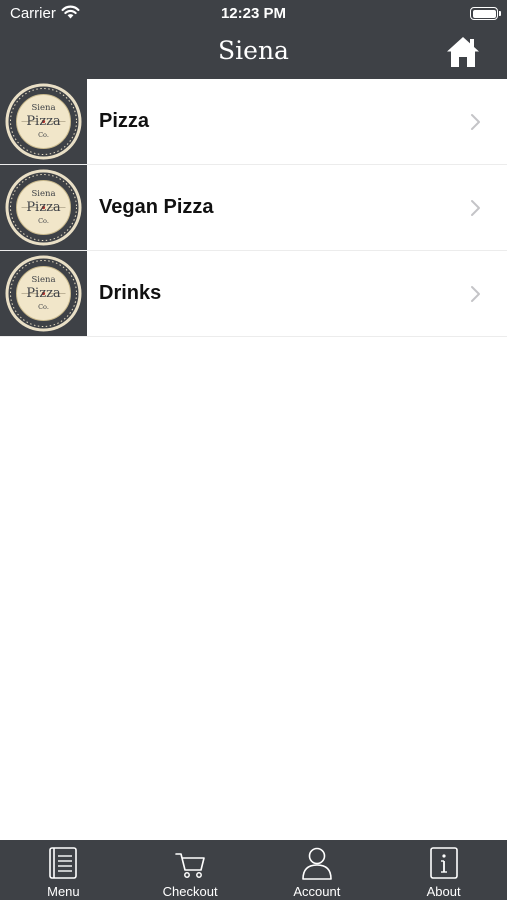  What do you see at coordinates (317, 891) in the screenshot?
I see `tab-label: Account` at bounding box center [317, 891].